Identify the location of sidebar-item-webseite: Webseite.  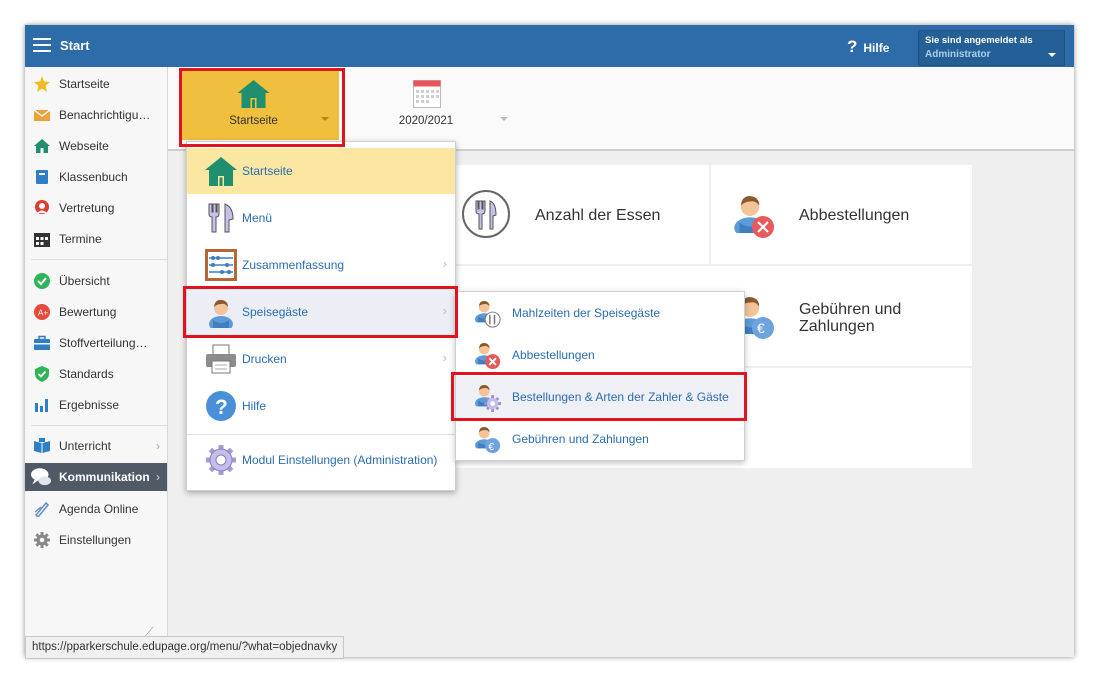
(96, 146).